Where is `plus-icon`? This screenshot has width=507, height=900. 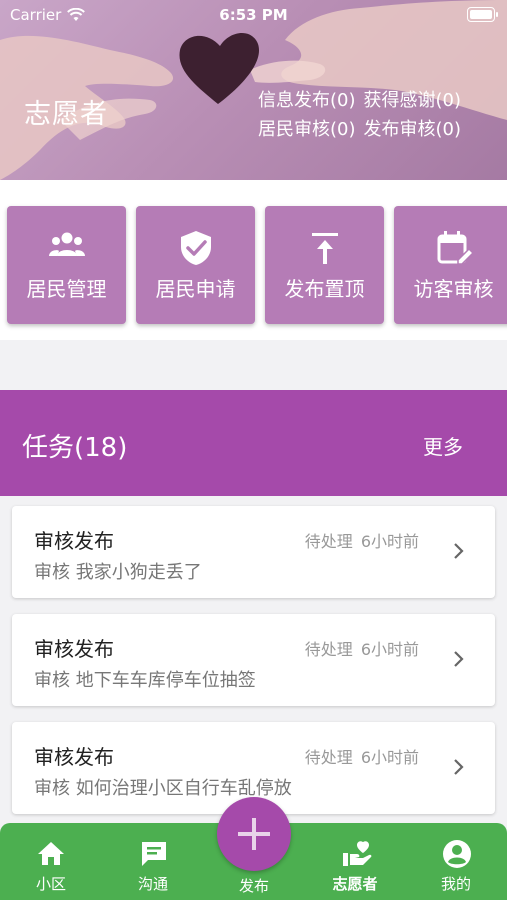 plus-icon is located at coordinates (254, 834).